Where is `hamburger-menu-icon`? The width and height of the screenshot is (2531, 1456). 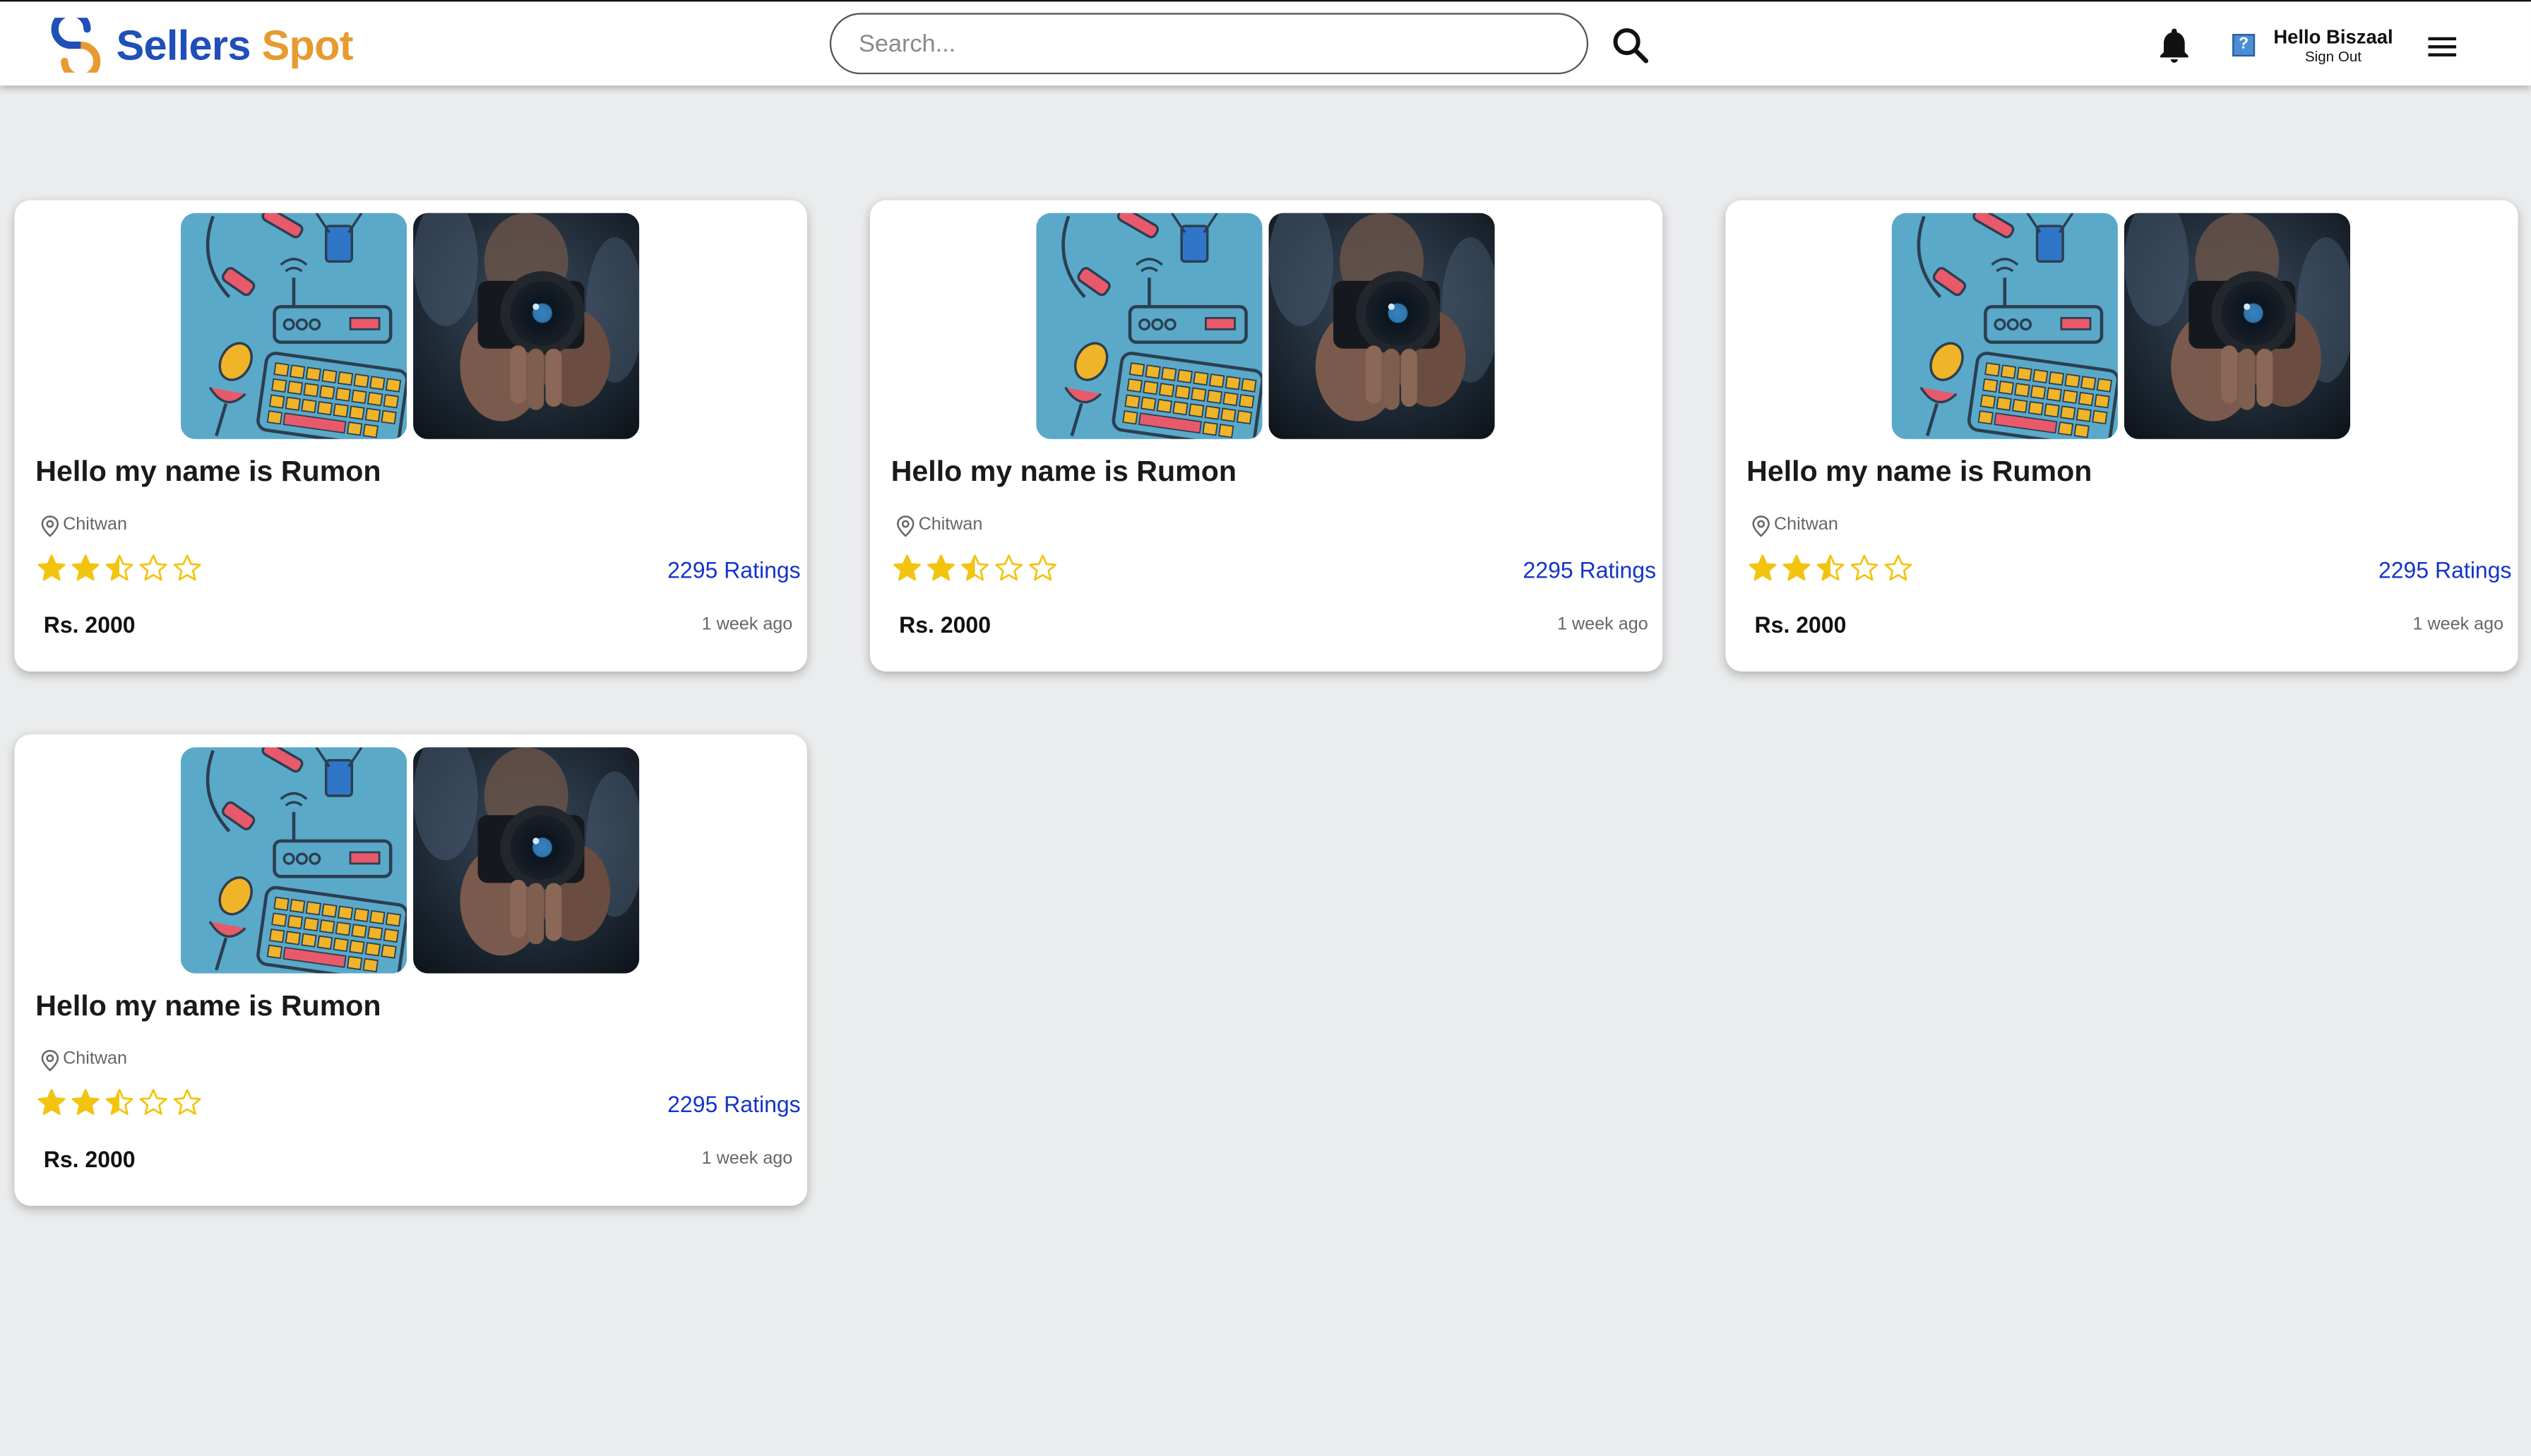
hamburger-menu-icon is located at coordinates (2442, 46).